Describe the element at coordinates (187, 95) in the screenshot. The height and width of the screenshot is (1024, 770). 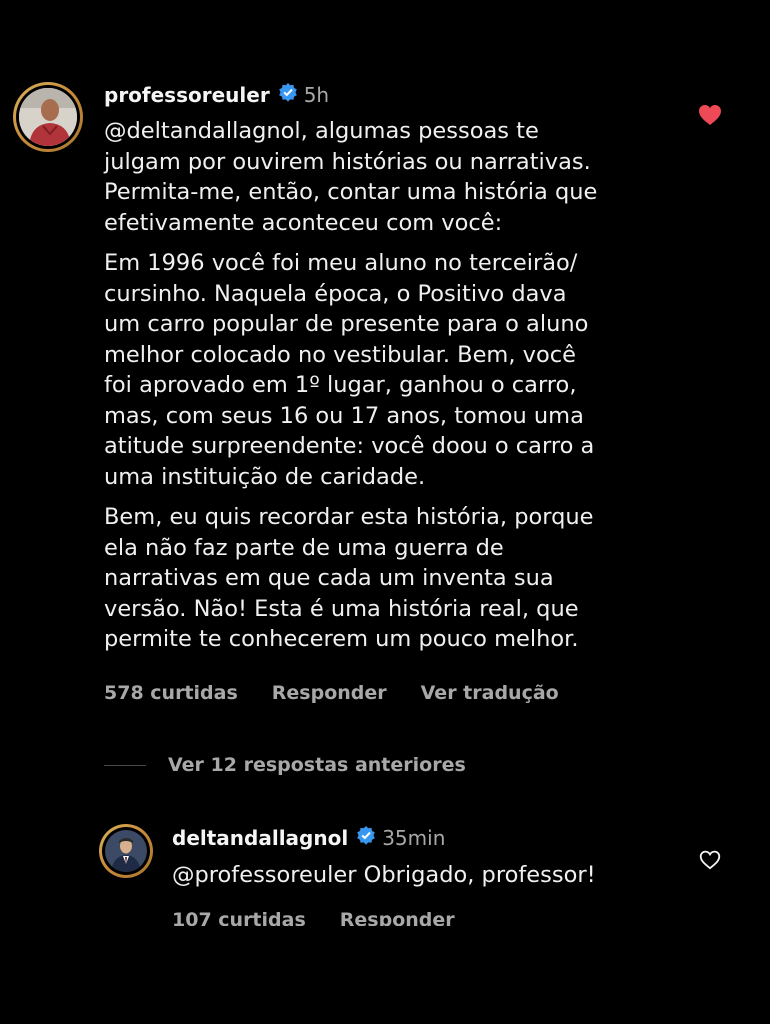
I see `username-professoreuler: professoreuler` at that location.